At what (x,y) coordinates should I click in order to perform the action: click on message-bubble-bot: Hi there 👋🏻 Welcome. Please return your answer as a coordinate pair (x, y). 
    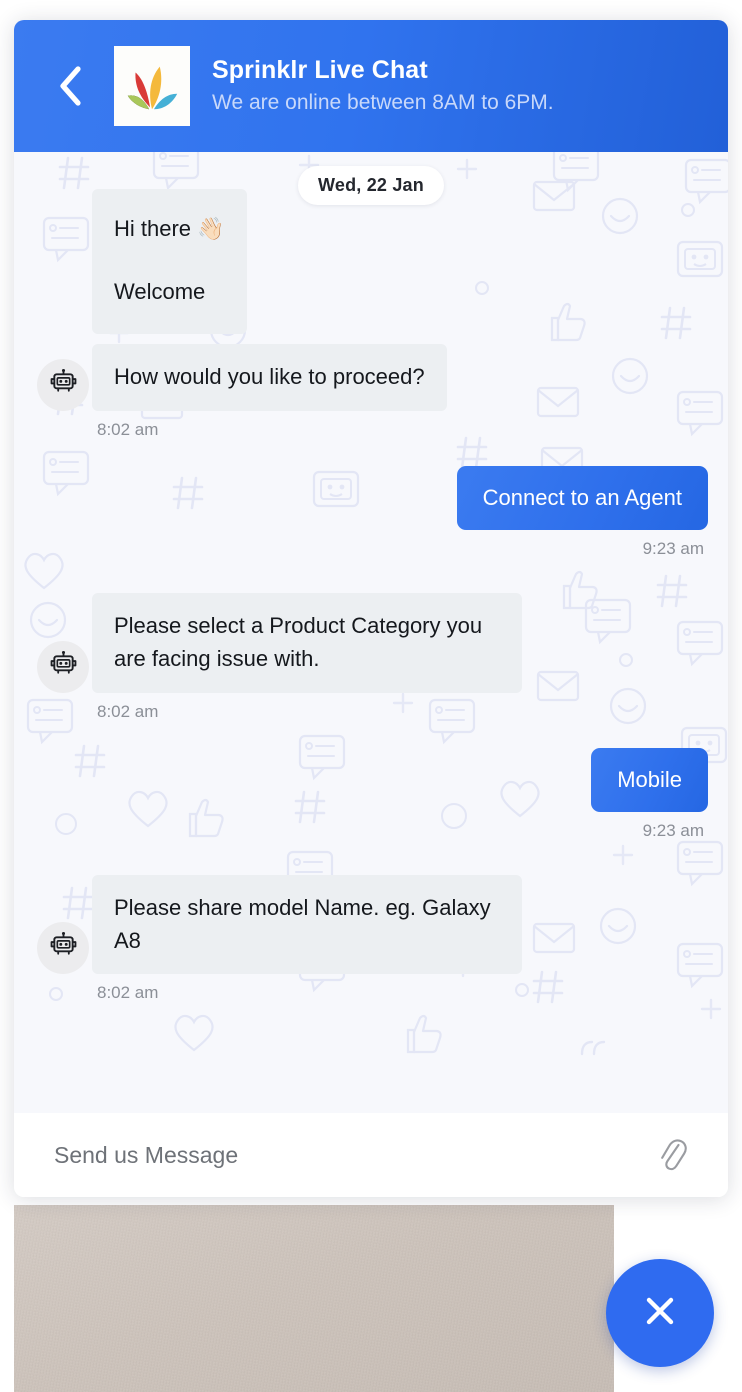
    Looking at the image, I should click on (169, 262).